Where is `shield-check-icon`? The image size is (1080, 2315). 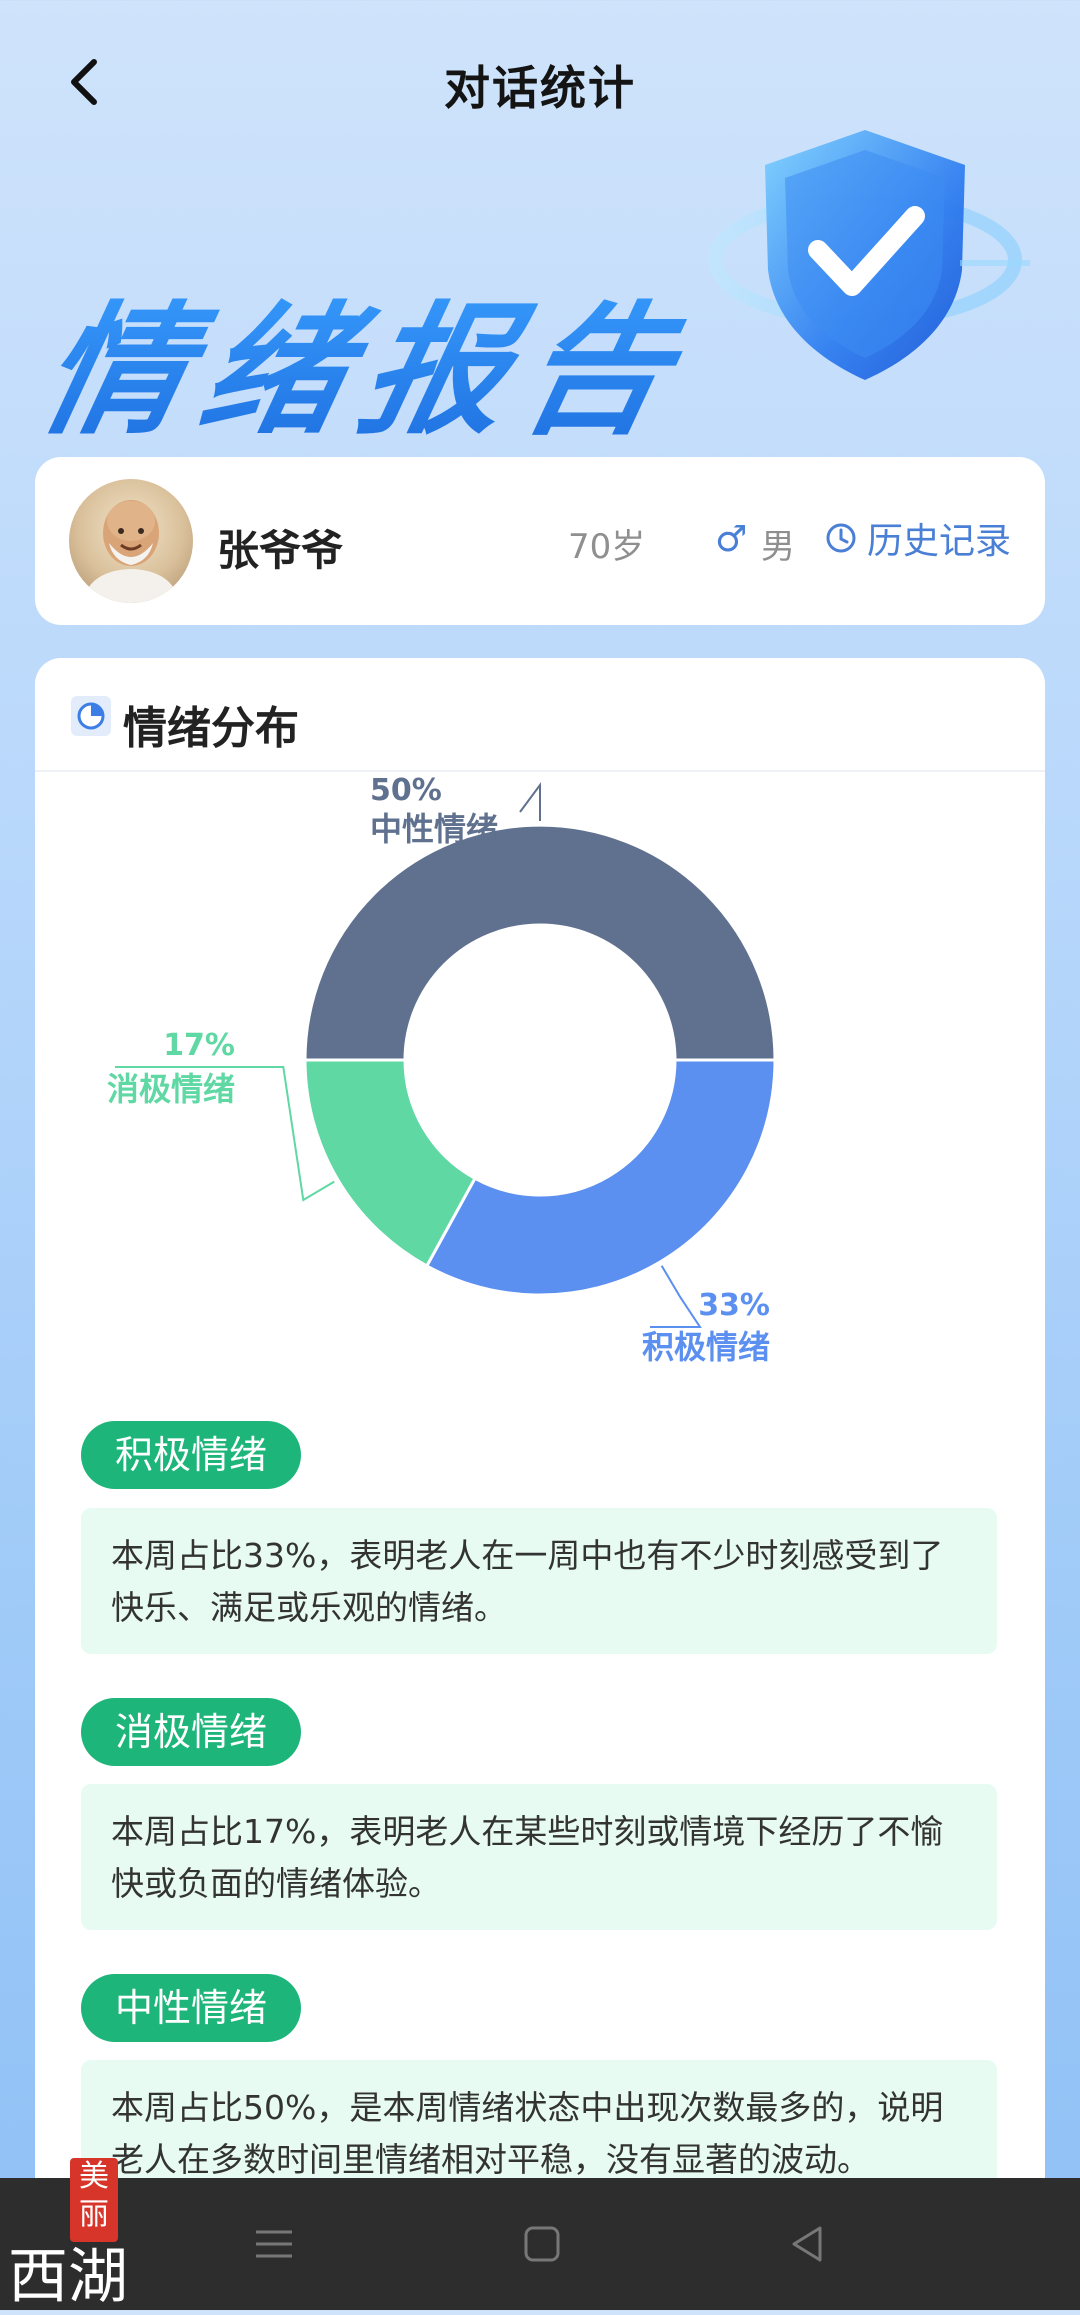 shield-check-icon is located at coordinates (869, 255).